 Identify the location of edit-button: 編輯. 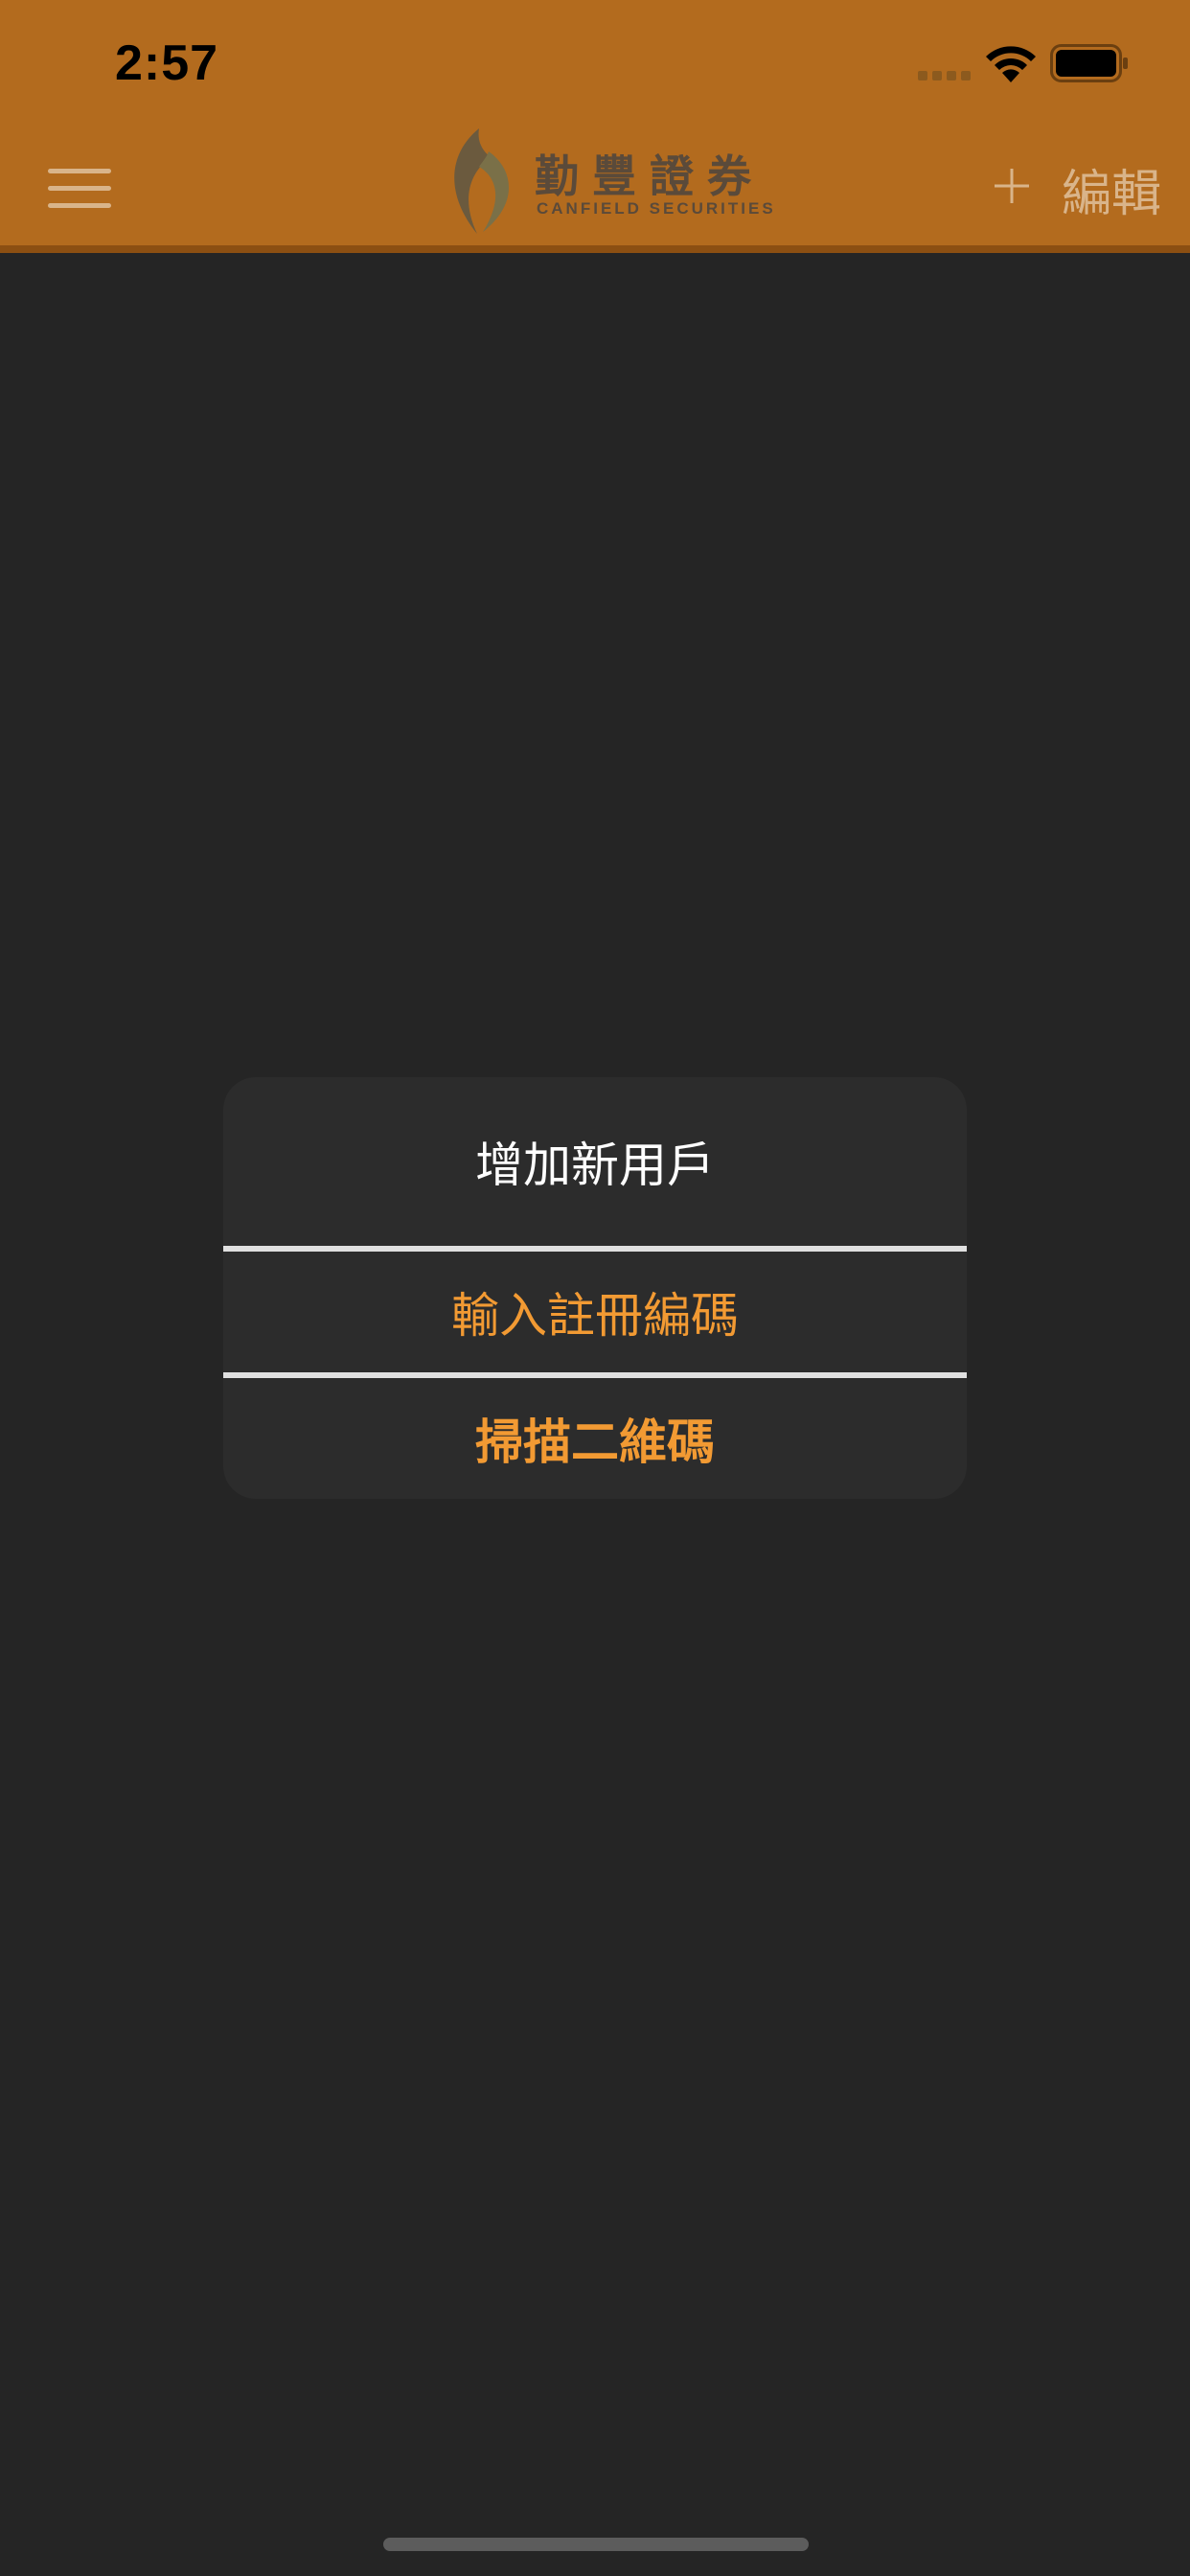
(1111, 189).